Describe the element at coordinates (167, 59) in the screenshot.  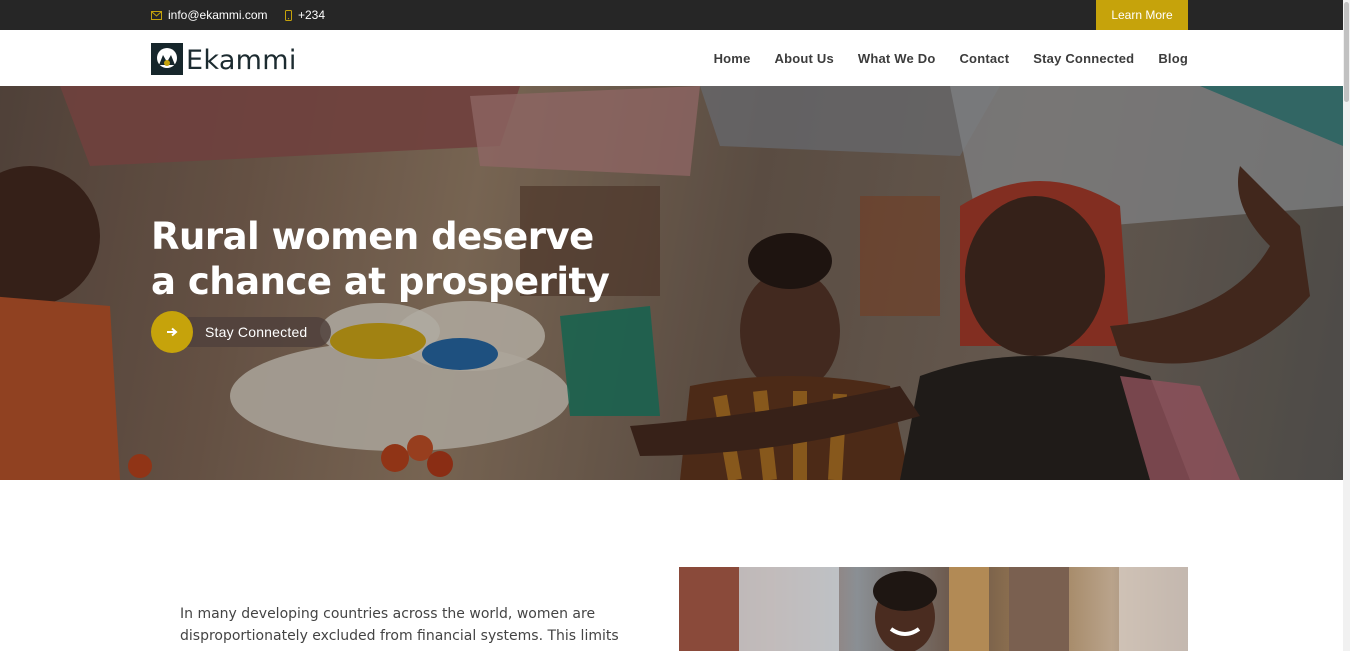
I see `ekammi-logo-icon` at that location.